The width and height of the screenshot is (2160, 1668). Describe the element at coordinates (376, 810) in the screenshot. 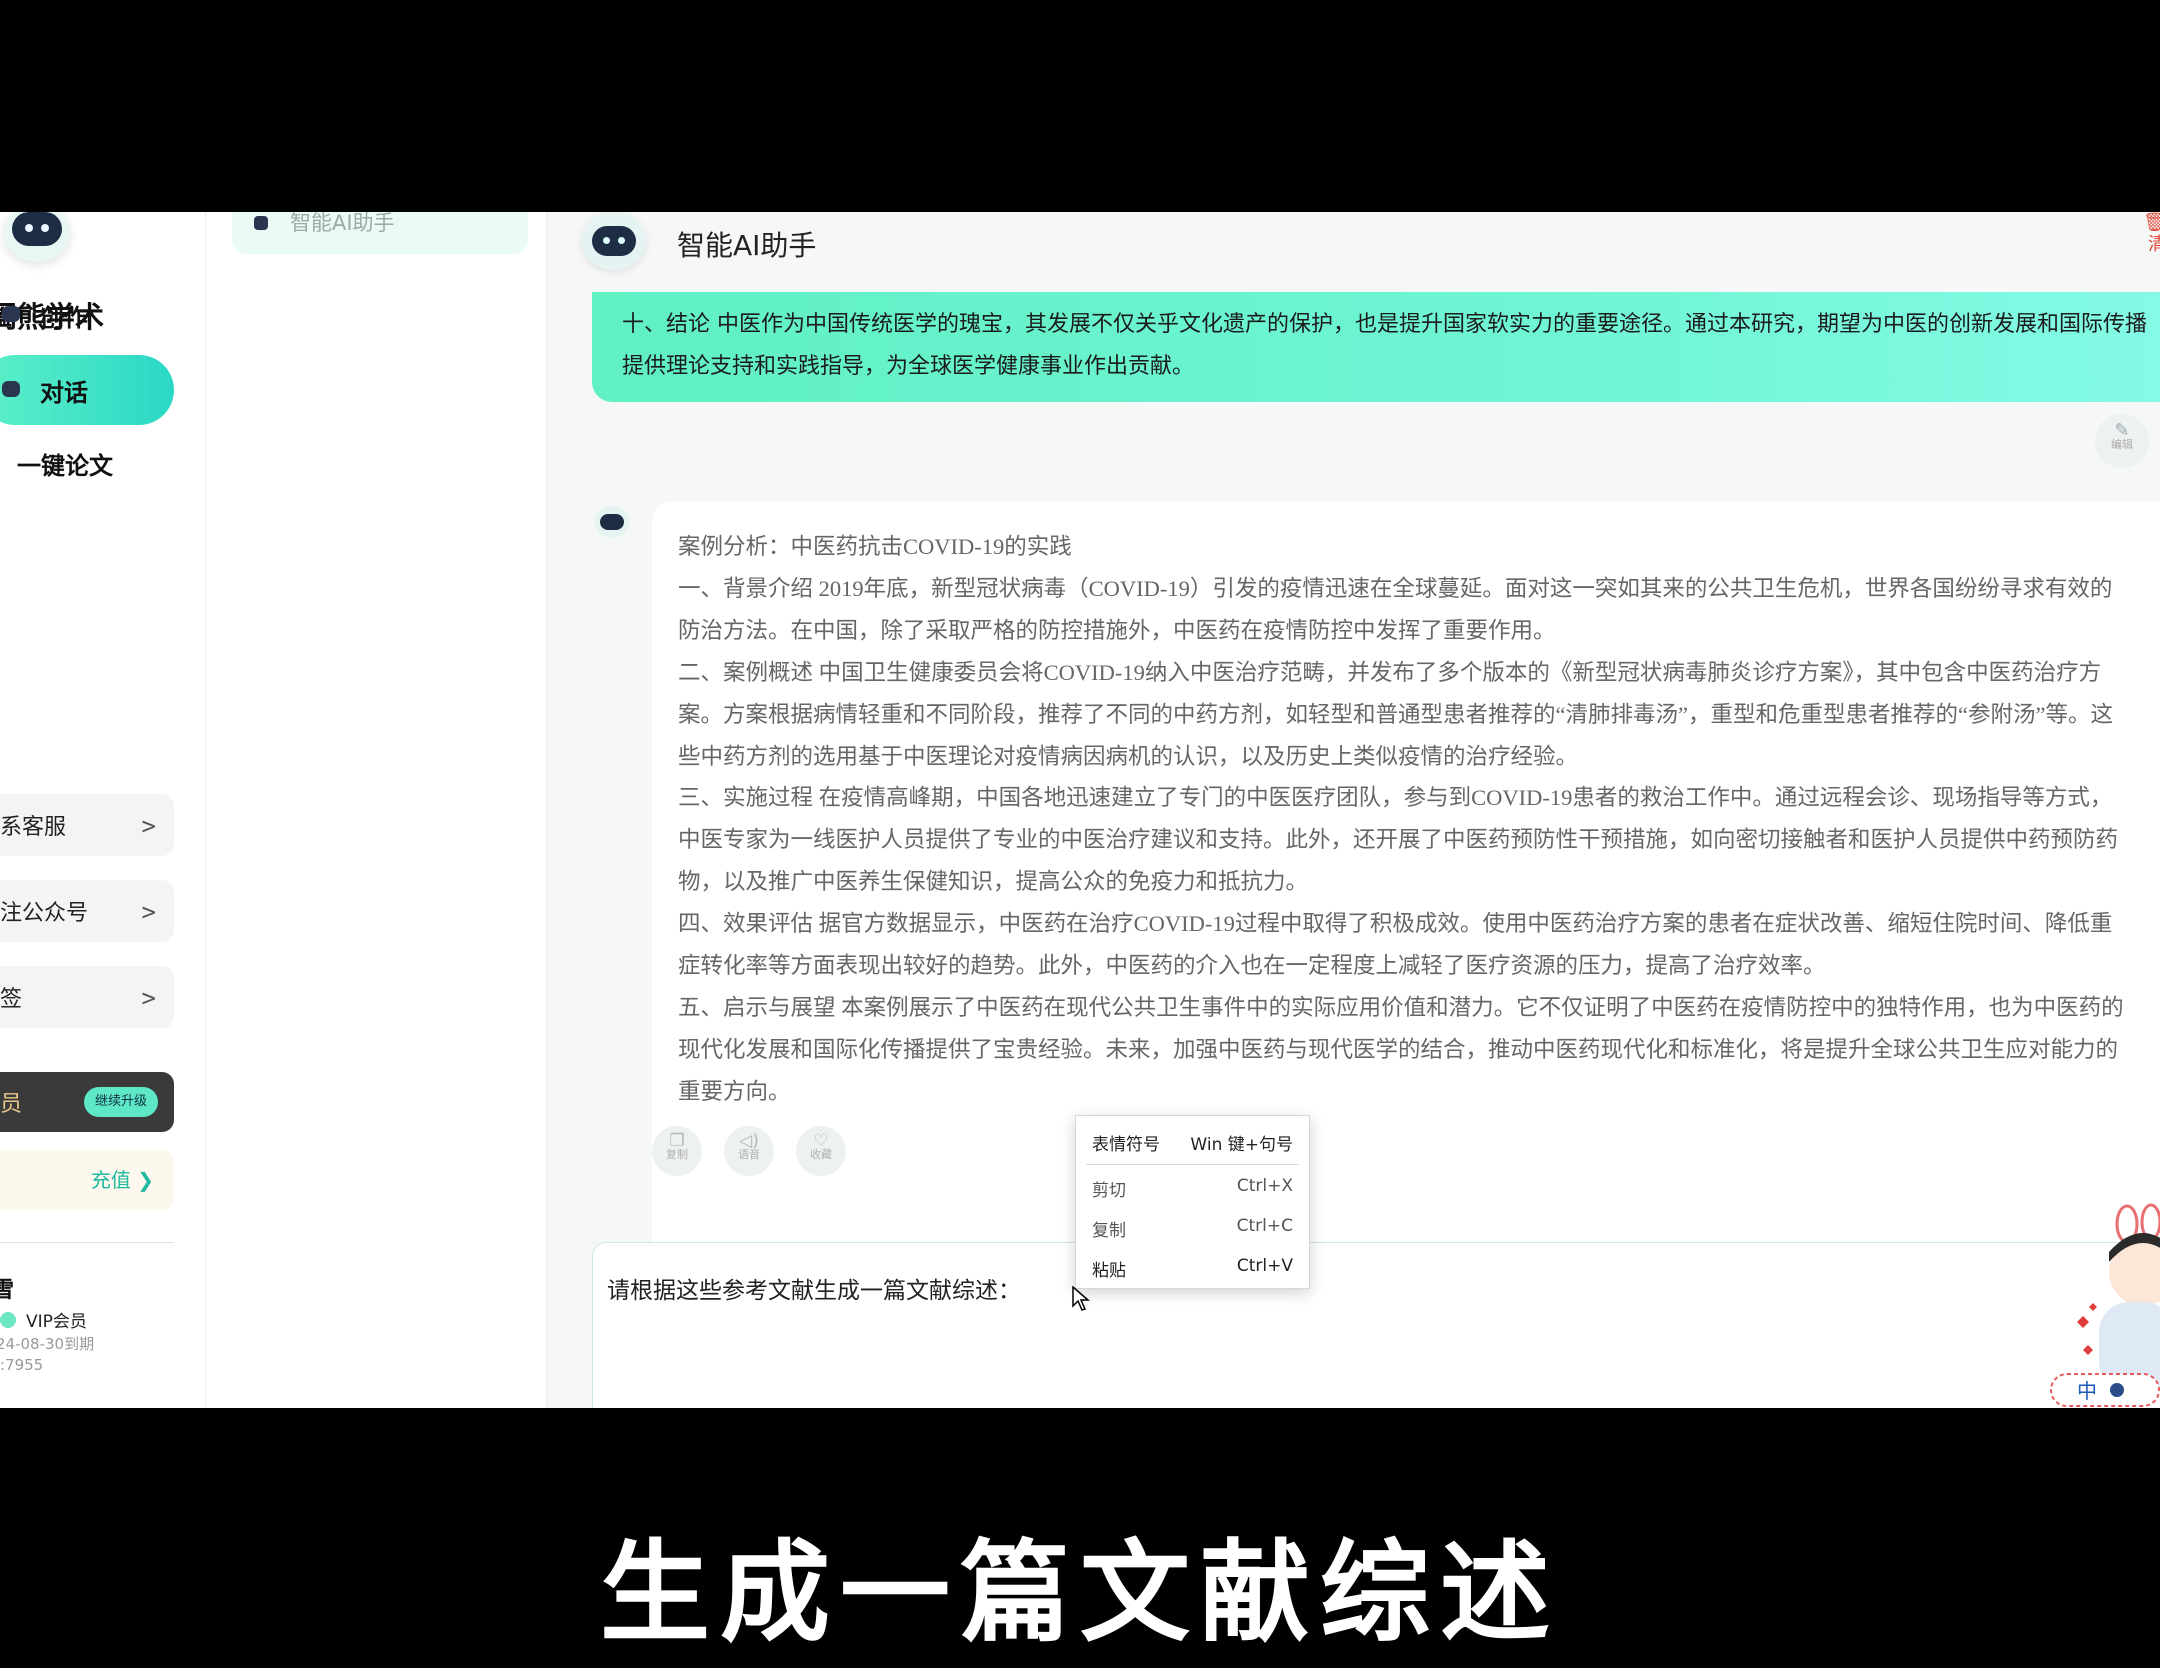

I see `conversation-list: 智能AI助手` at that location.